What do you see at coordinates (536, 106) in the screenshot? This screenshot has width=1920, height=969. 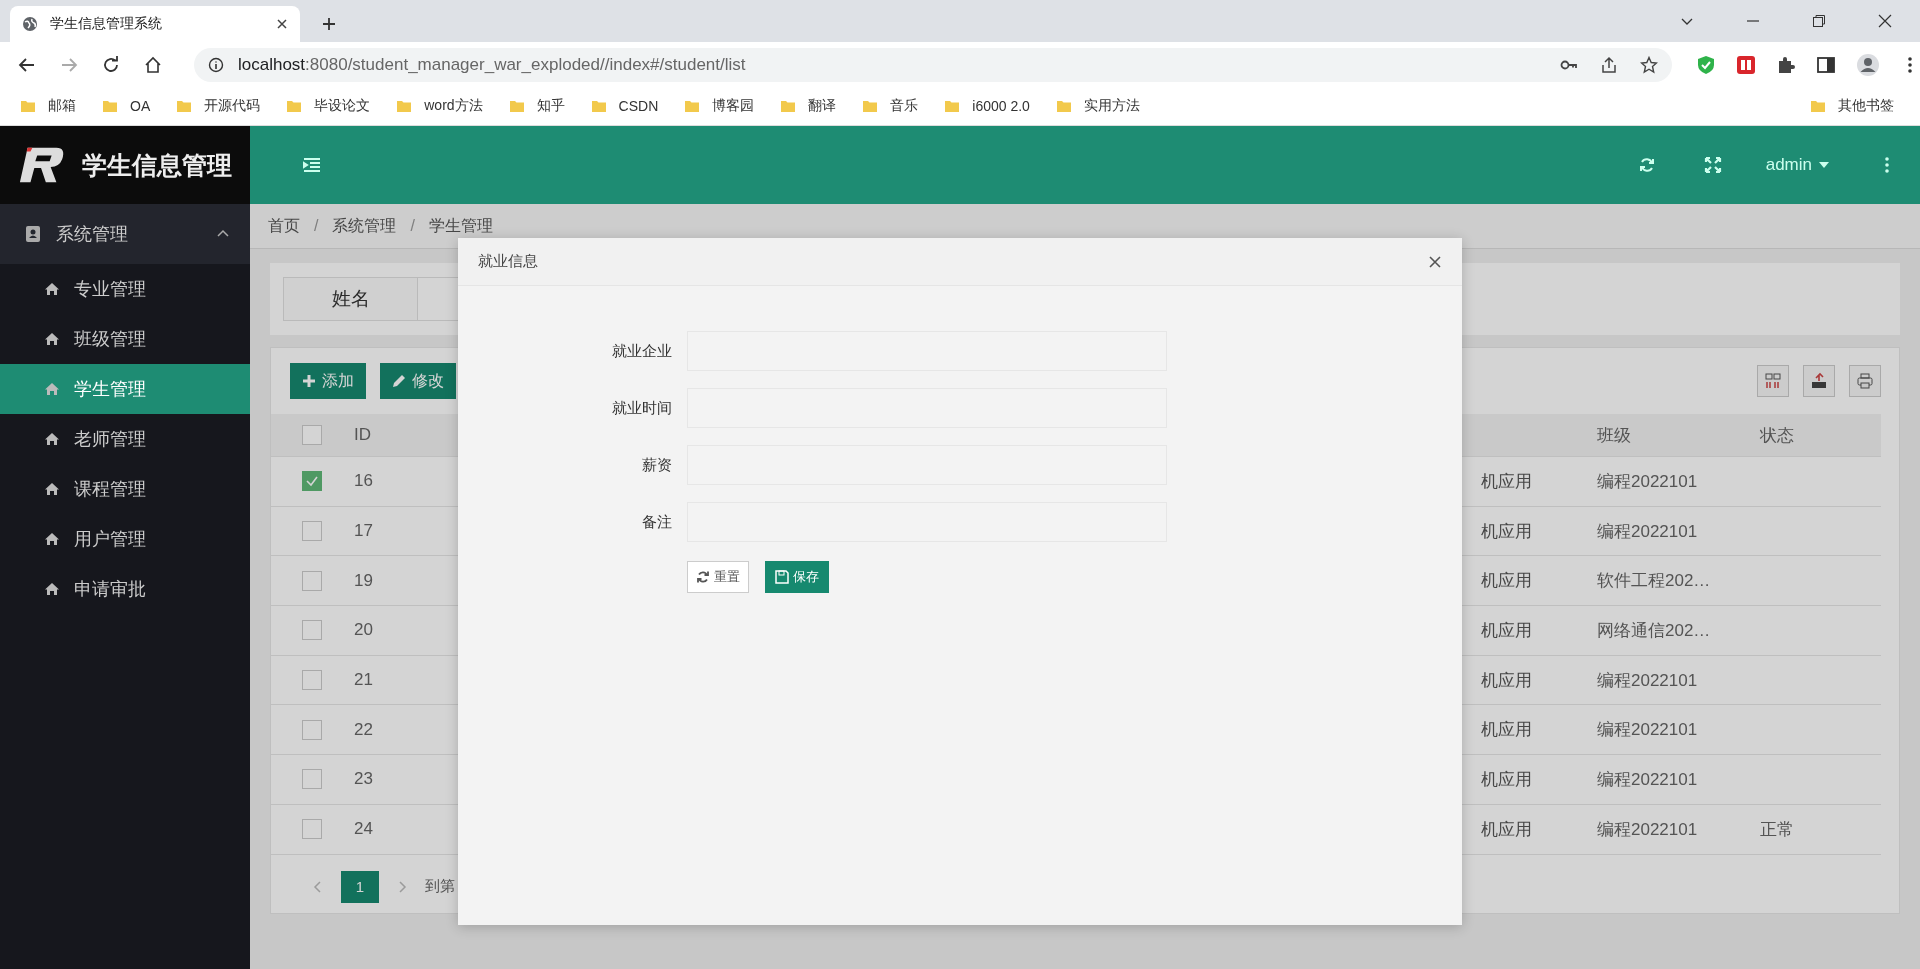 I see `bookmark: 知乎` at bounding box center [536, 106].